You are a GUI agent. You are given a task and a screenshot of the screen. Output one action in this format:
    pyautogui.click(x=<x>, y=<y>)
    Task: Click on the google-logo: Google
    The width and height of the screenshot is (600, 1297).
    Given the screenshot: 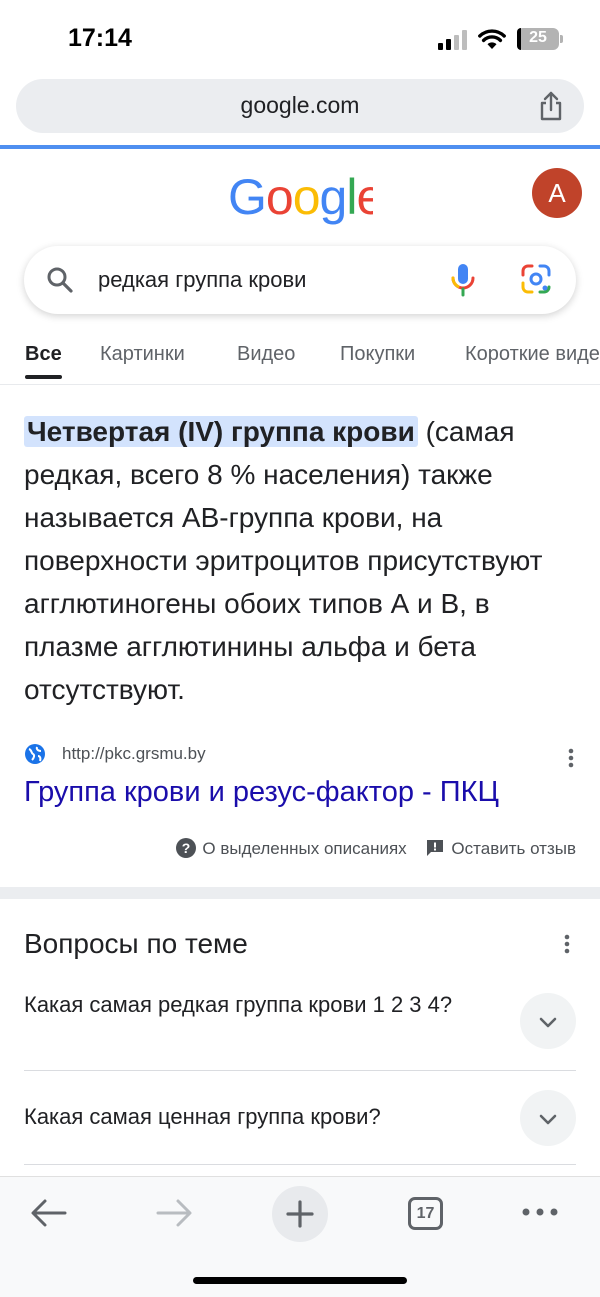 What is the action you would take?
    pyautogui.click(x=300, y=198)
    